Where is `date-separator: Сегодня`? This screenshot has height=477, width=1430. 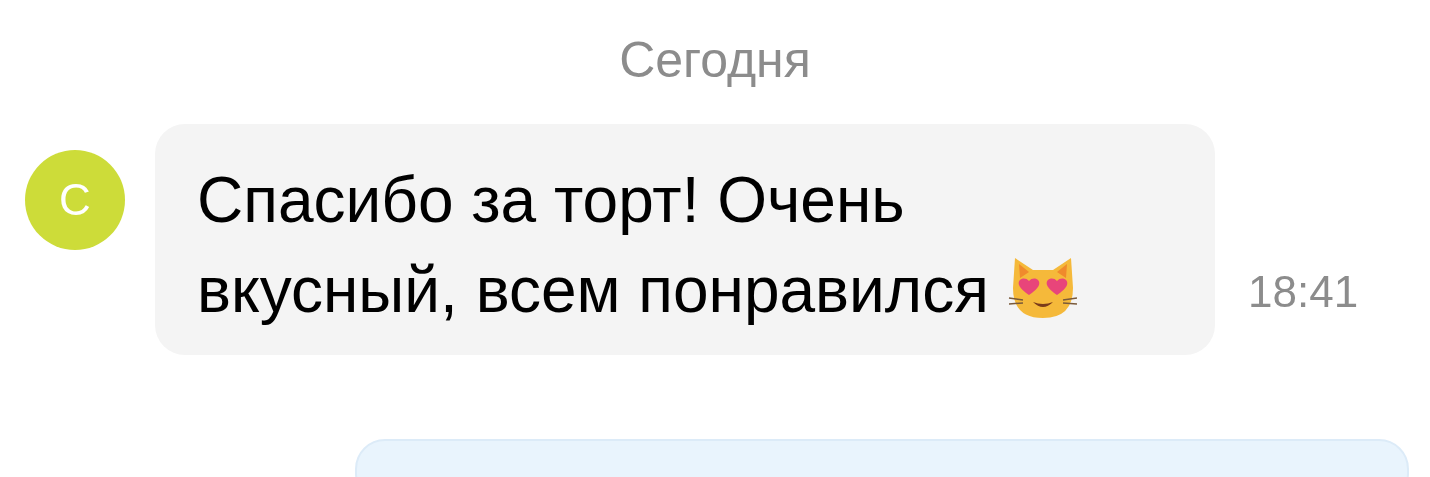 date-separator: Сегодня is located at coordinates (715, 60).